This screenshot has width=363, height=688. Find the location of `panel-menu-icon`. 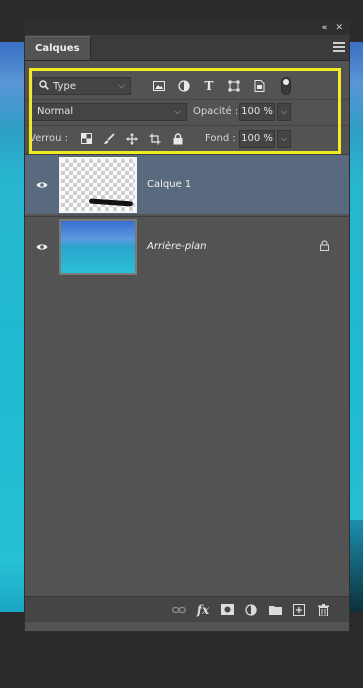

panel-menu-icon is located at coordinates (339, 47).